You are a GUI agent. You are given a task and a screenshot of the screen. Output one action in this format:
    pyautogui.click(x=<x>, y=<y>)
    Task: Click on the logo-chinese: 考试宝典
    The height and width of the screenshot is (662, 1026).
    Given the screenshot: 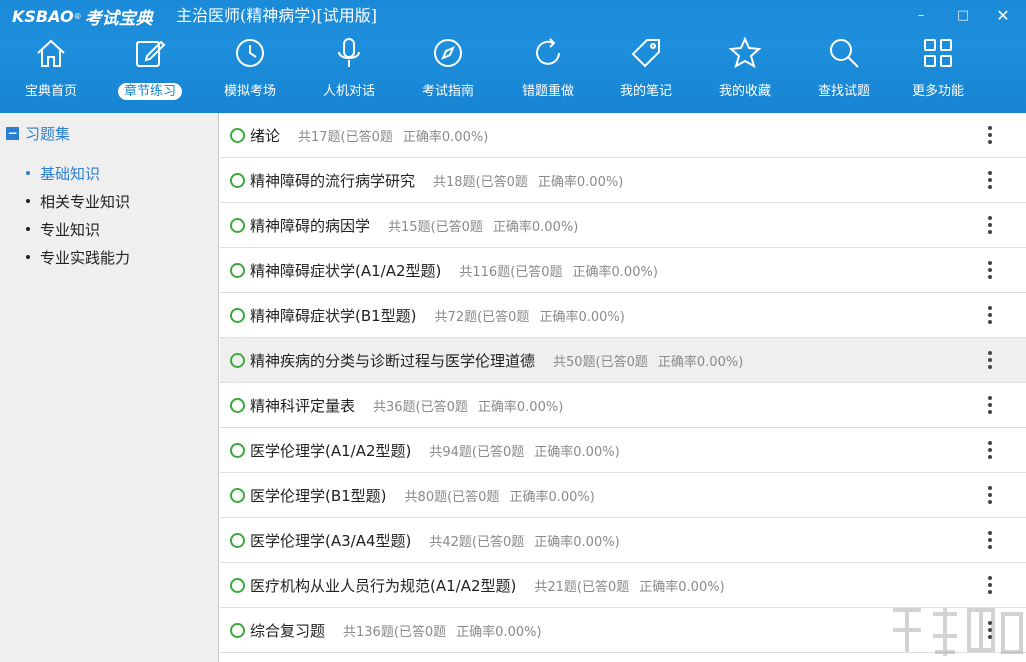 What is the action you would take?
    pyautogui.click(x=118, y=18)
    